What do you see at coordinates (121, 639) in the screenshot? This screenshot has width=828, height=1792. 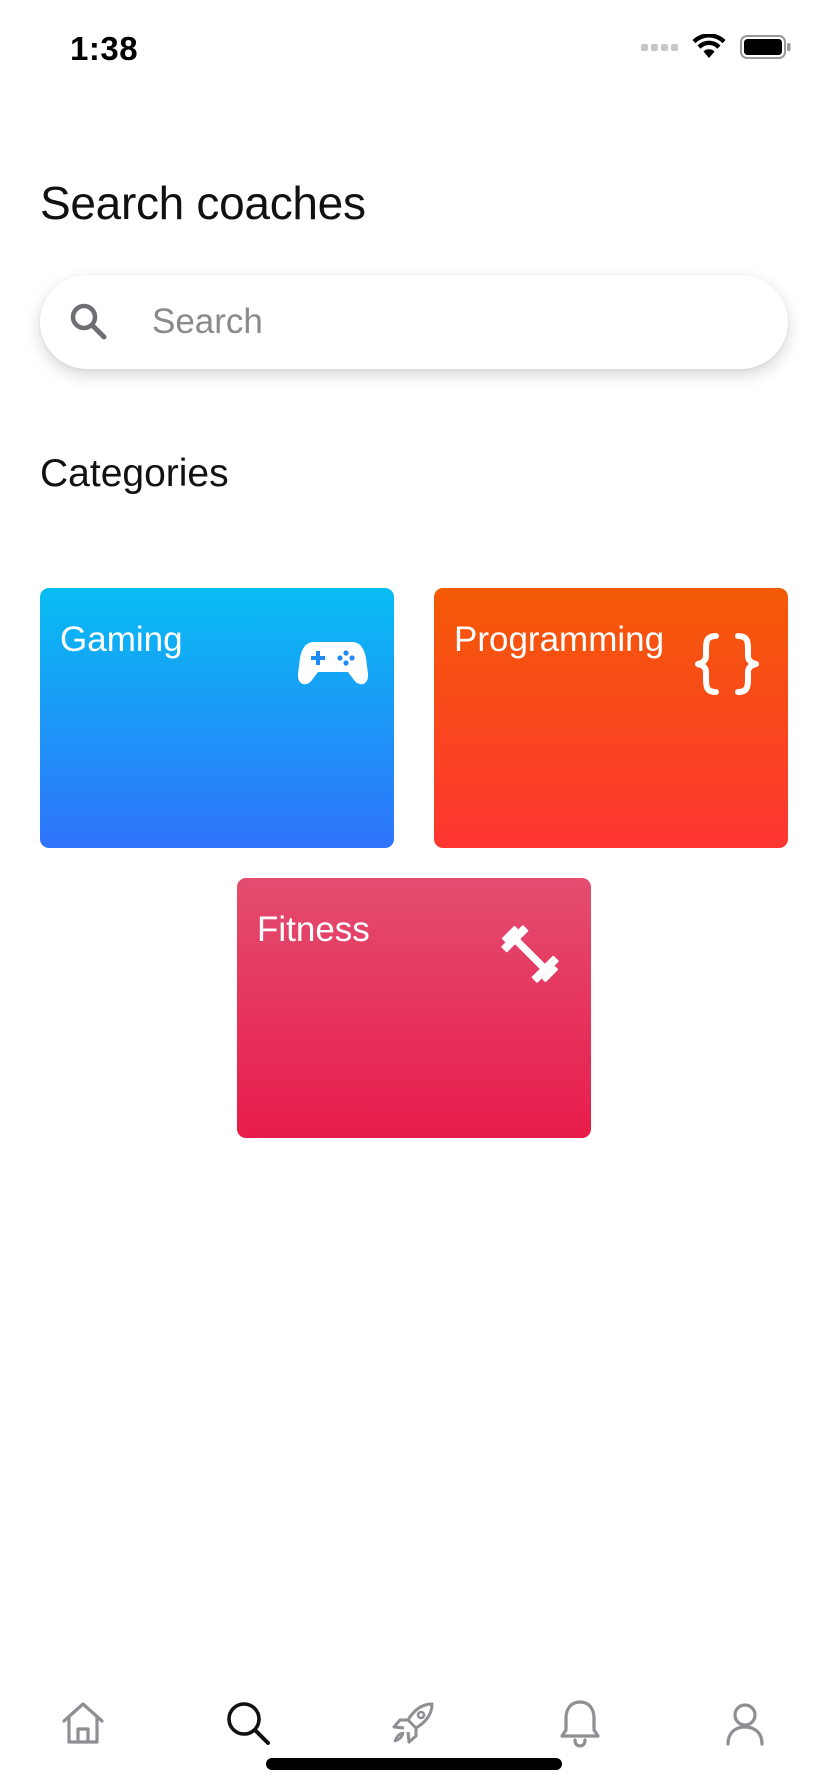 I see `category-label: Gaming` at bounding box center [121, 639].